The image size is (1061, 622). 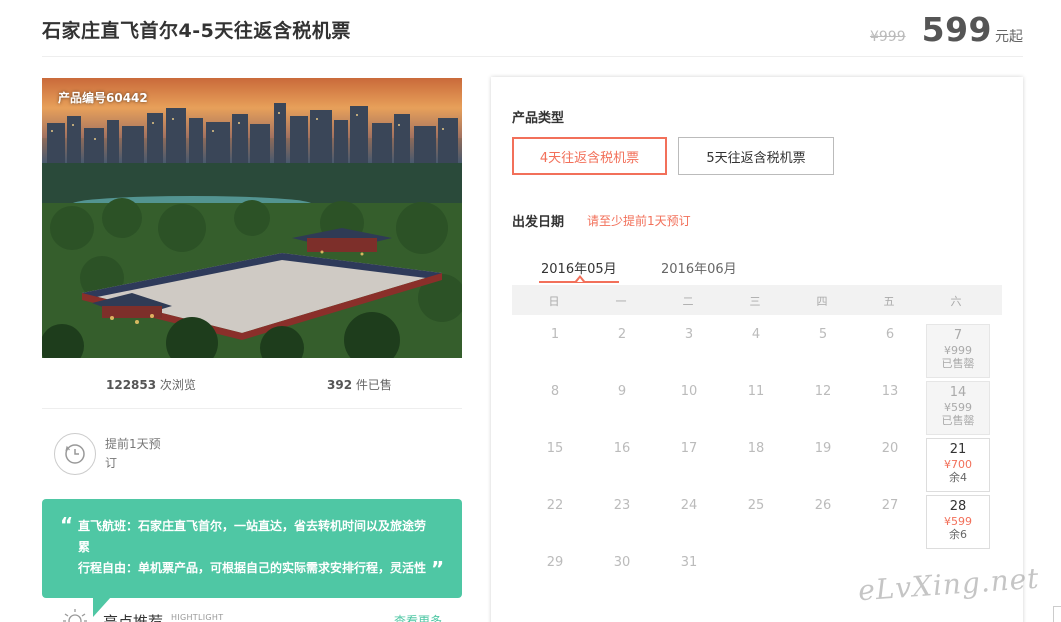 I want to click on feature-direct-flight: 直飞航班：石家庄直飞首尔，一站直达，省去转机时间以及旅途劳累, so click(x=252, y=536).